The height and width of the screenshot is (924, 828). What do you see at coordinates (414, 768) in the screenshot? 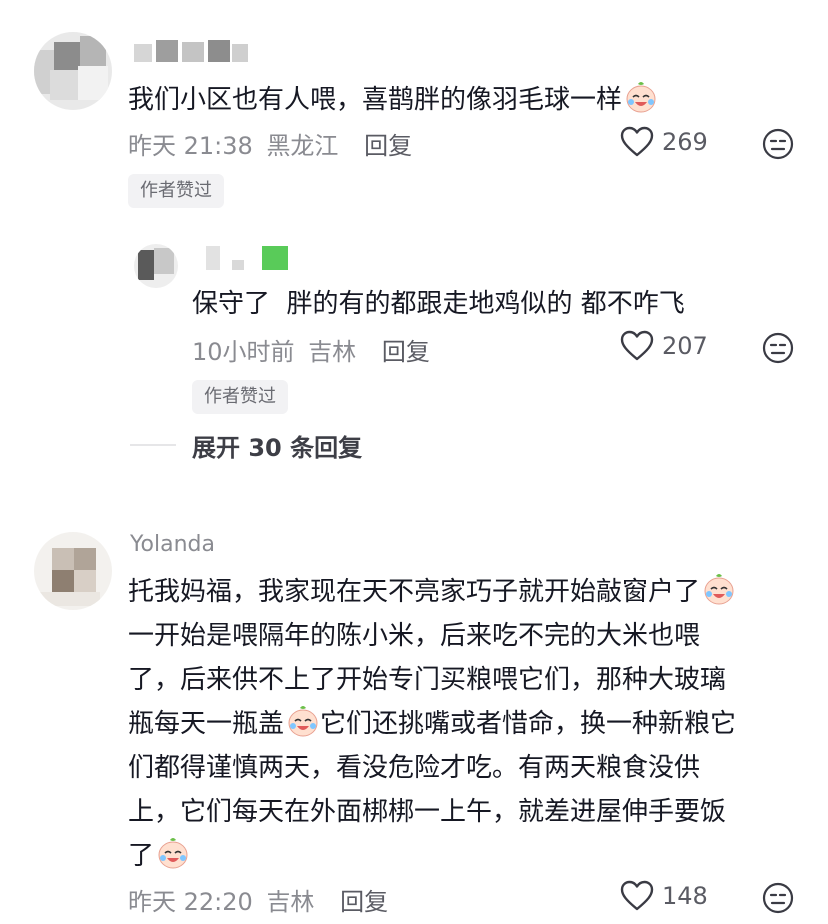
I see `comment-line: 们都得谨慎两天，看没危险才吃。有两天粮食没供` at bounding box center [414, 768].